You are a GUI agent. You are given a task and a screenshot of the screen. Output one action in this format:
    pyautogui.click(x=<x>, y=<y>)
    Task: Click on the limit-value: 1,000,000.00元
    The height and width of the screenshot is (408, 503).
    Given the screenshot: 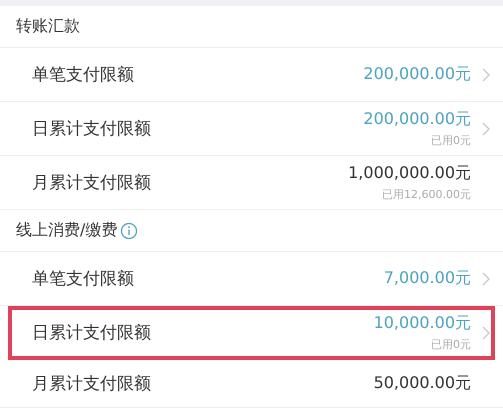 What is the action you would take?
    pyautogui.click(x=409, y=173)
    